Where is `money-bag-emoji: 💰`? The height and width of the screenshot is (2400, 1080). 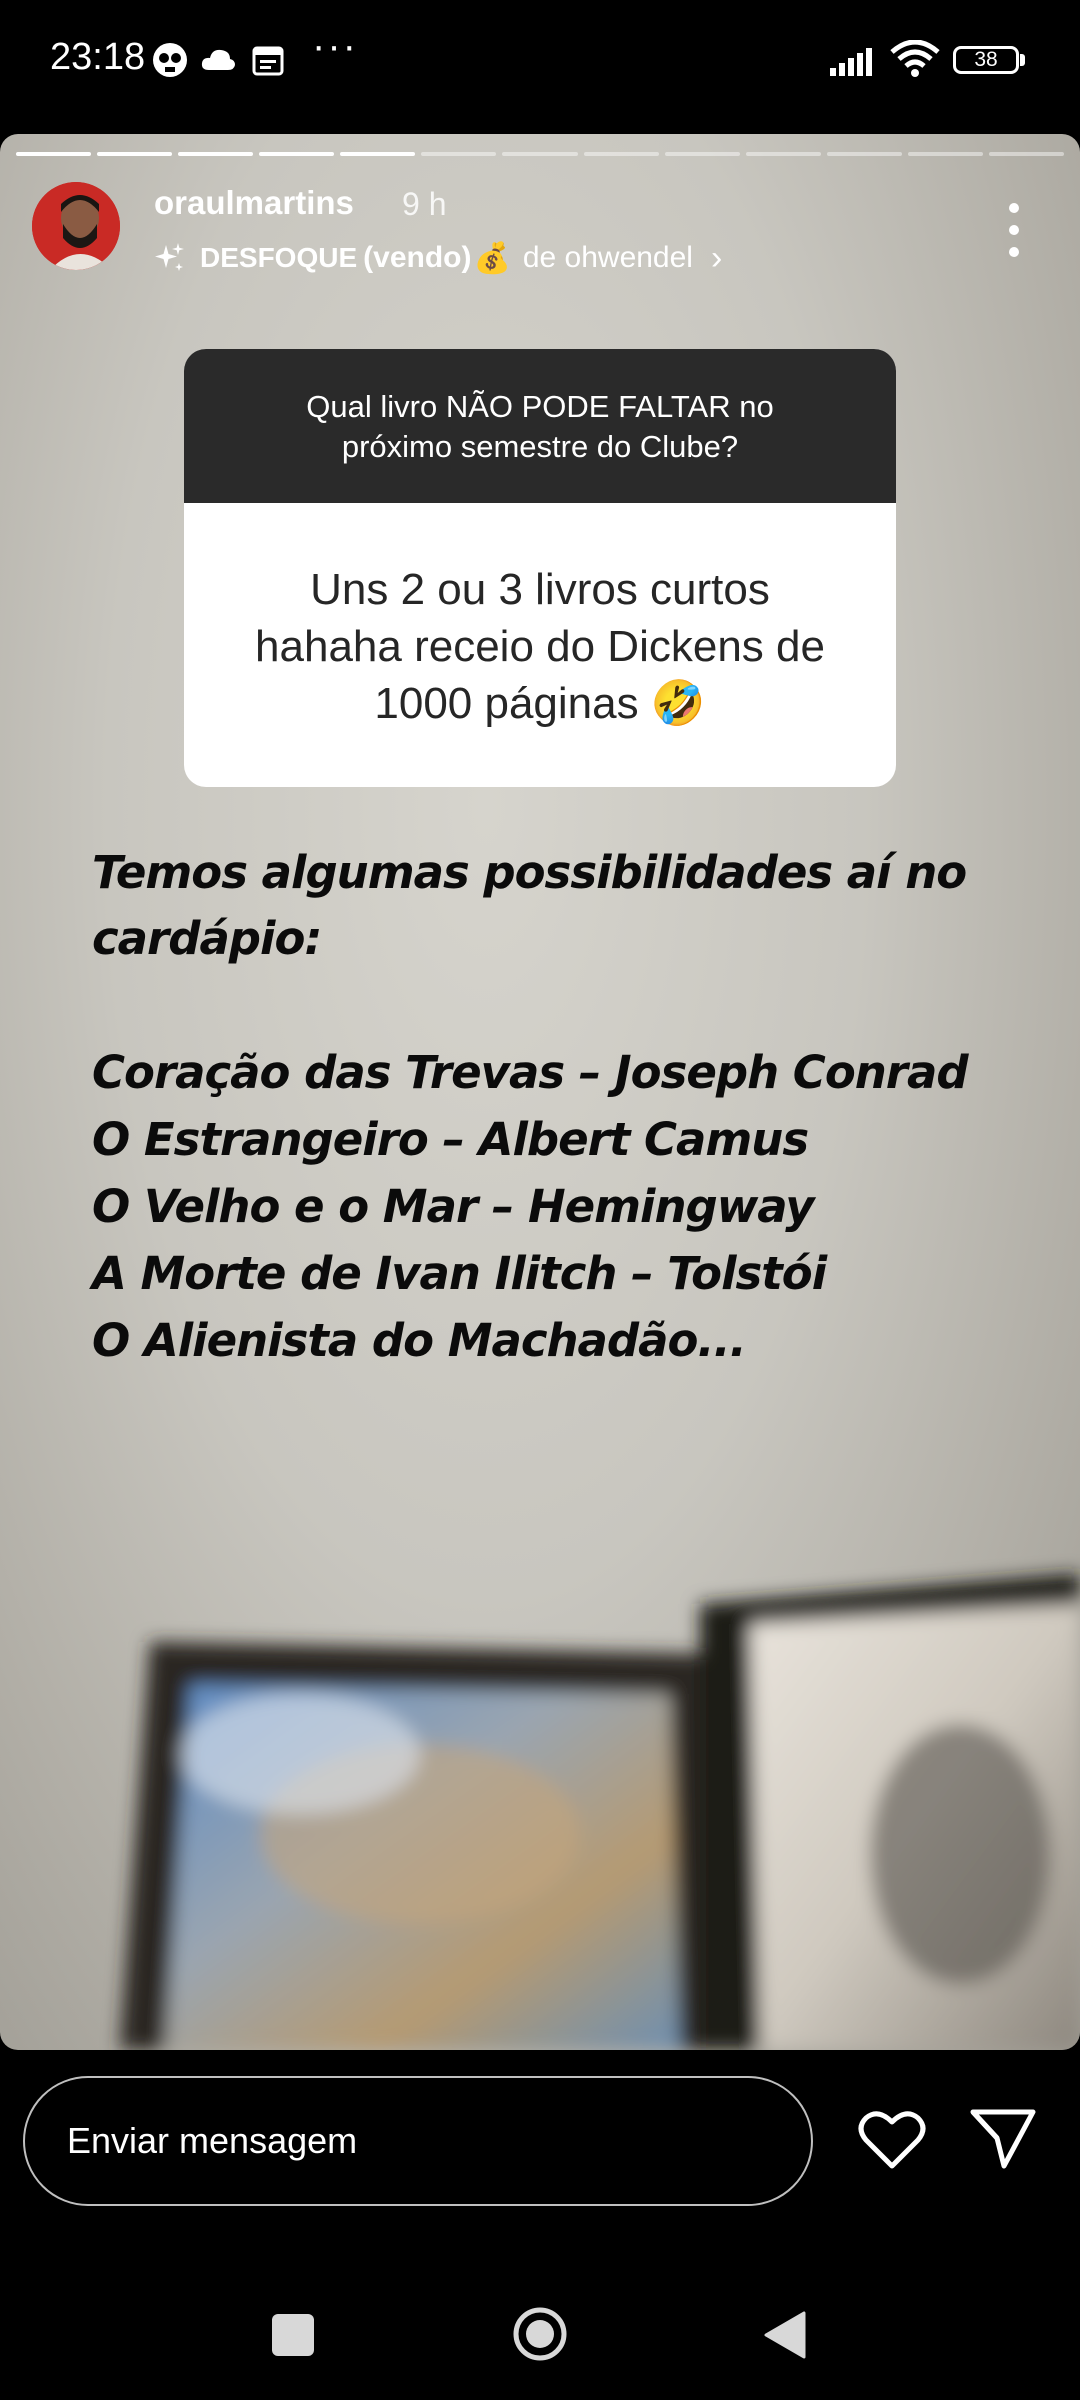 money-bag-emoji: 💰 is located at coordinates (492, 258).